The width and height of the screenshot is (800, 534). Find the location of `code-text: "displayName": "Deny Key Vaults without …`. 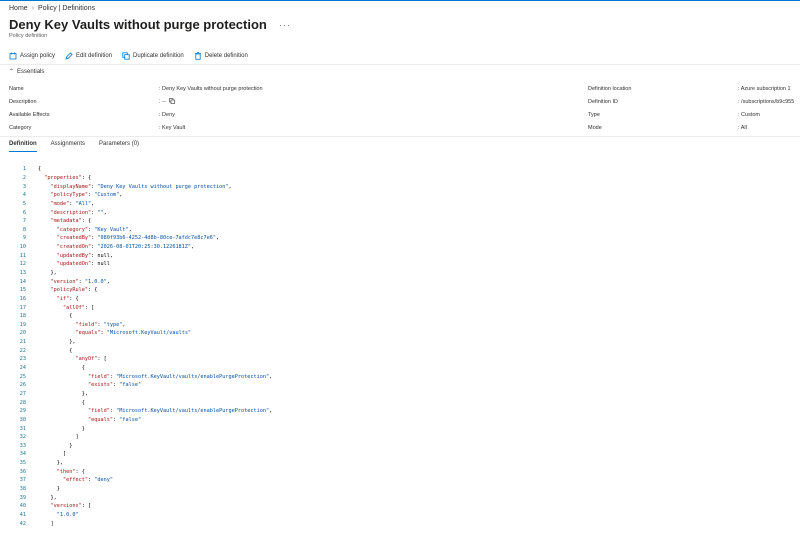

code-text: "displayName": "Deny Key Vaults without … is located at coordinates (141, 186).